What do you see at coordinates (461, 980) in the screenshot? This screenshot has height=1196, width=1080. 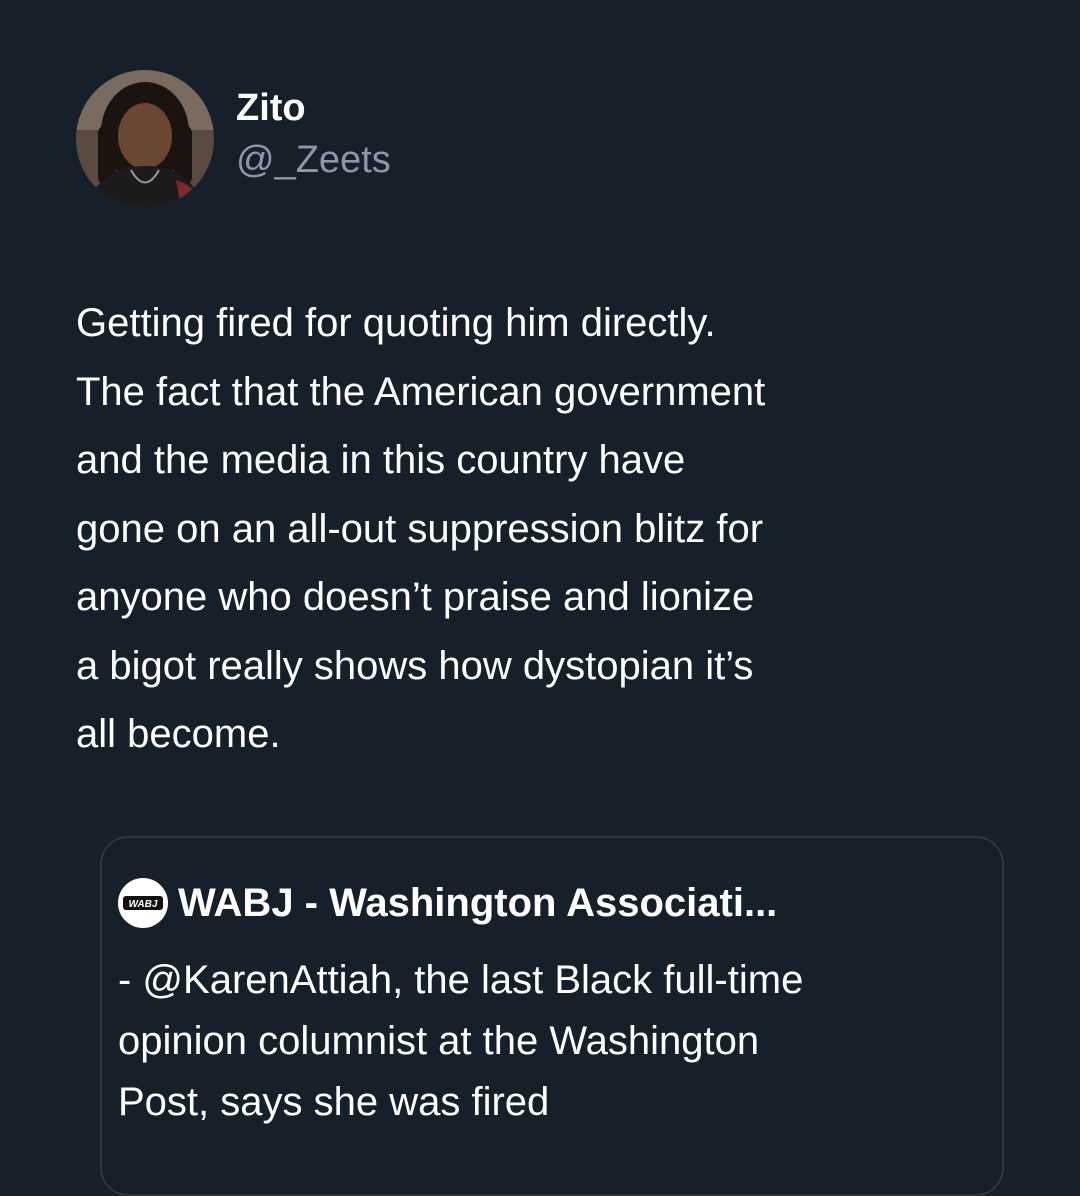 I see `quoted-text-line: - @KarenAttiah, the last Black full-time` at bounding box center [461, 980].